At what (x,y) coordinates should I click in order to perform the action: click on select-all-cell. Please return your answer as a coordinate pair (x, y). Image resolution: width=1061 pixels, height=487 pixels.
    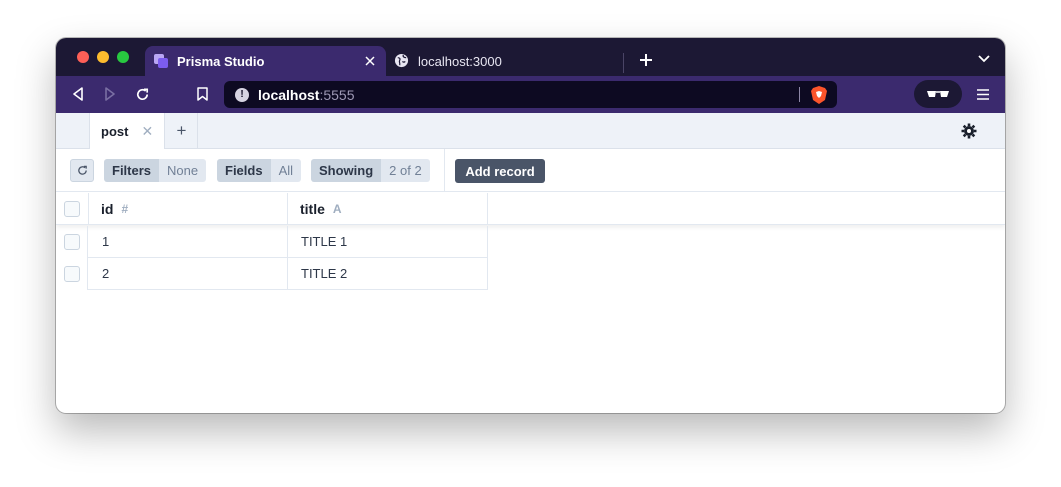
    Looking at the image, I should click on (72, 209).